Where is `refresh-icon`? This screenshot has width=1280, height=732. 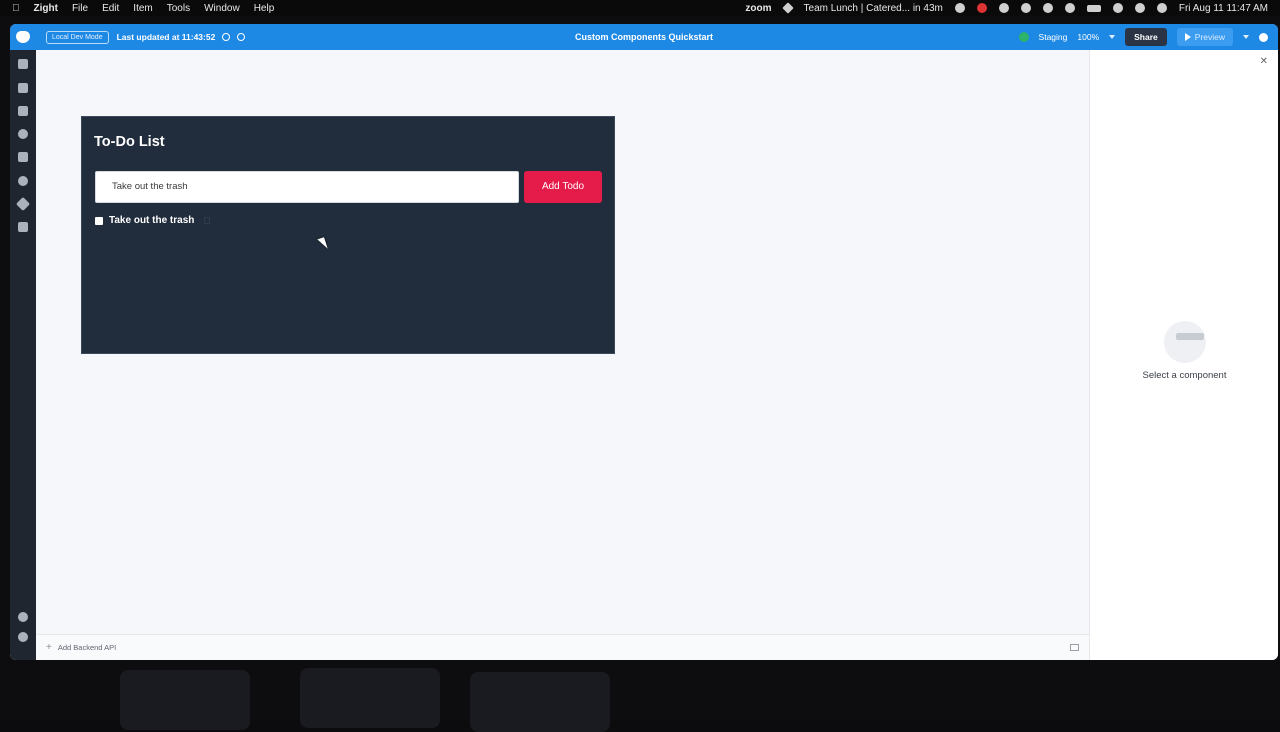 refresh-icon is located at coordinates (226, 37).